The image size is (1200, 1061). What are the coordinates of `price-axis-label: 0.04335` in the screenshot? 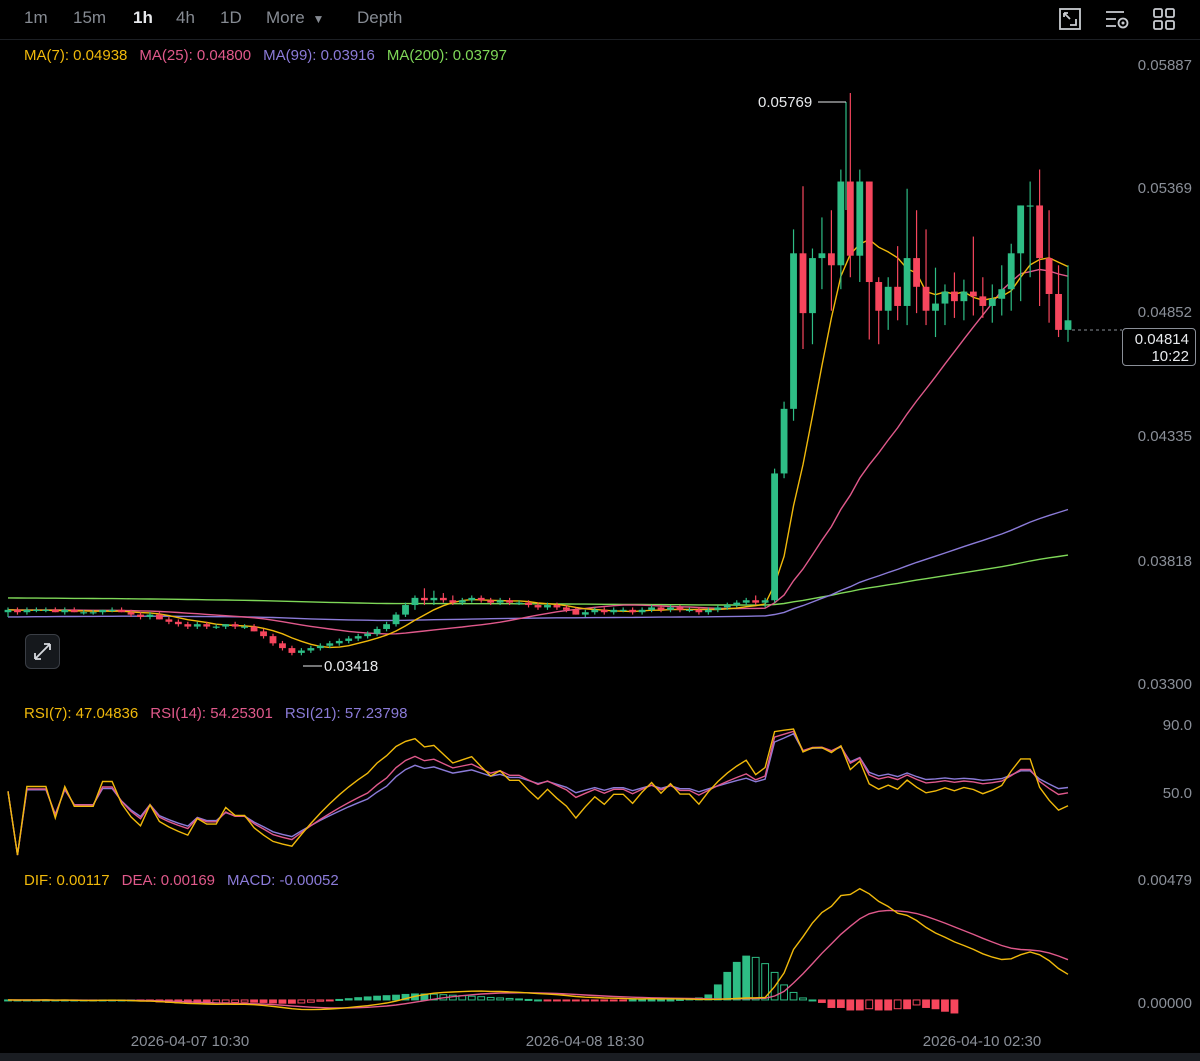 It's located at (1164, 436).